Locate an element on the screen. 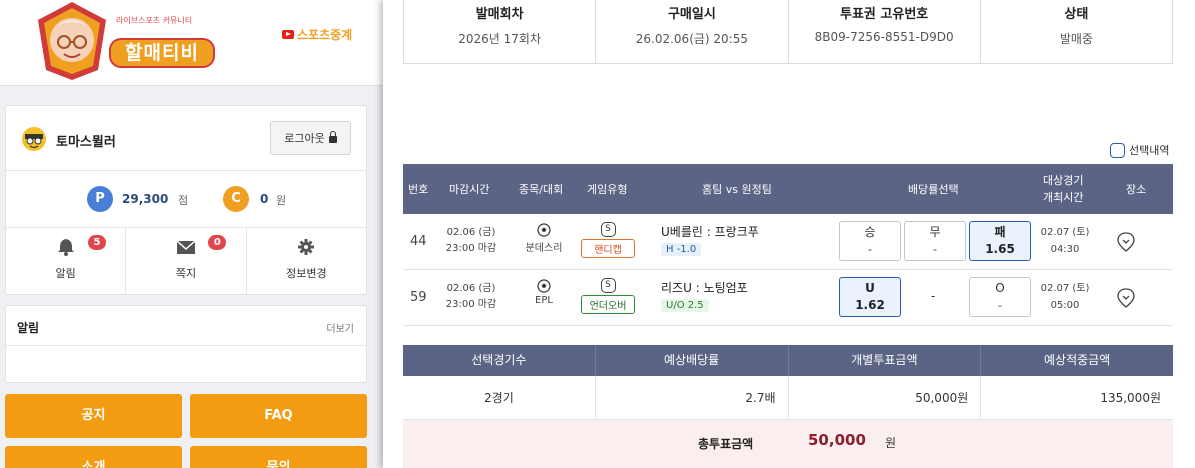 The width and height of the screenshot is (1195, 468). quick-profile-edit: 정보변경 is located at coordinates (306, 261).